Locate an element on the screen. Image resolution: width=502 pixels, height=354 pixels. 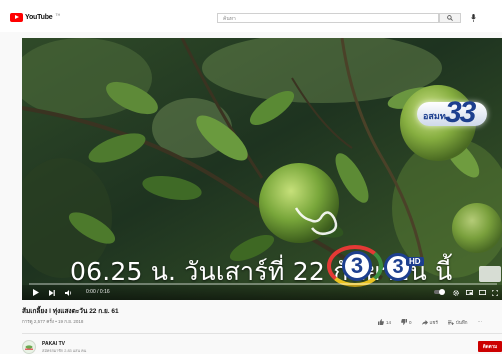
share-label: แชร์ is located at coordinates (433, 322).